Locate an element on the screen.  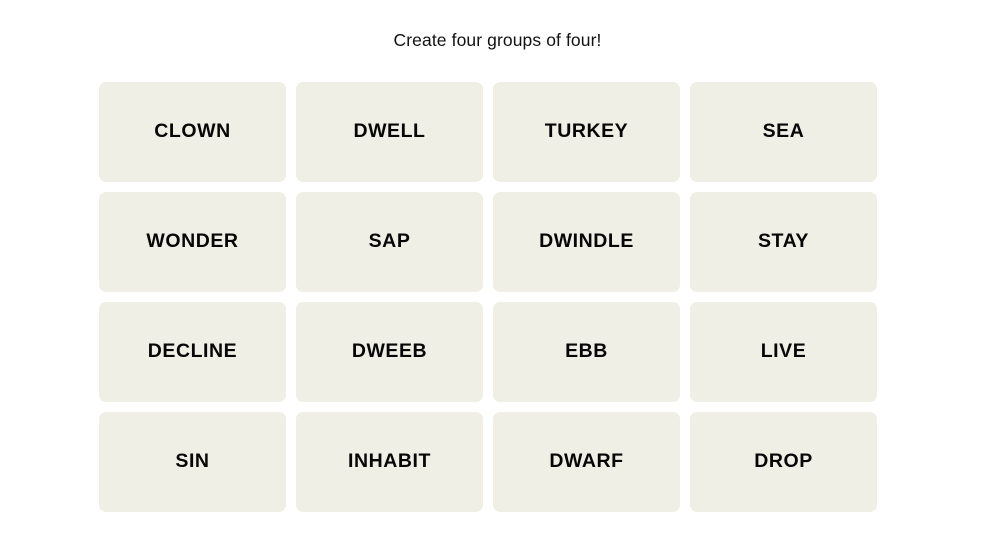
word-tile-label: LIVE is located at coordinates (783, 351).